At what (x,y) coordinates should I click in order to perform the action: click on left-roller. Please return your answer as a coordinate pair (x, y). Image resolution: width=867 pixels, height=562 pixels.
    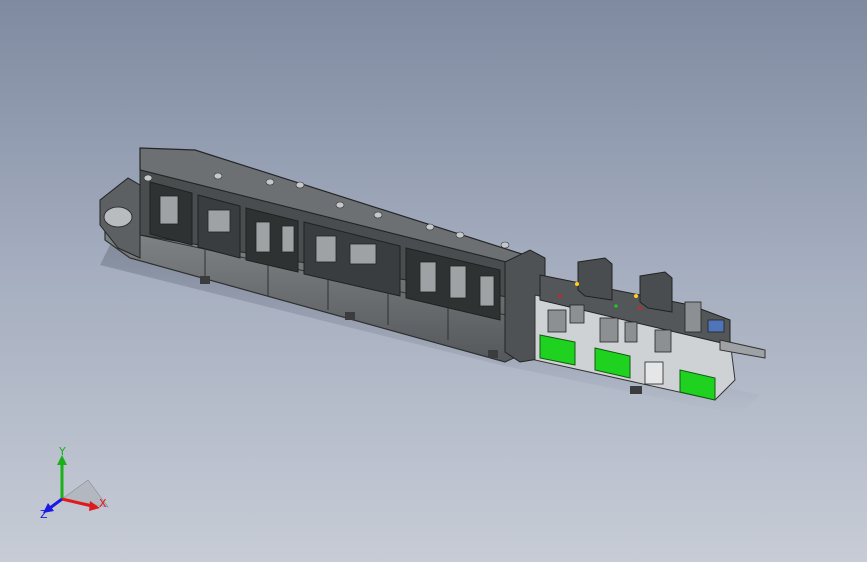
    Looking at the image, I should click on (118, 217).